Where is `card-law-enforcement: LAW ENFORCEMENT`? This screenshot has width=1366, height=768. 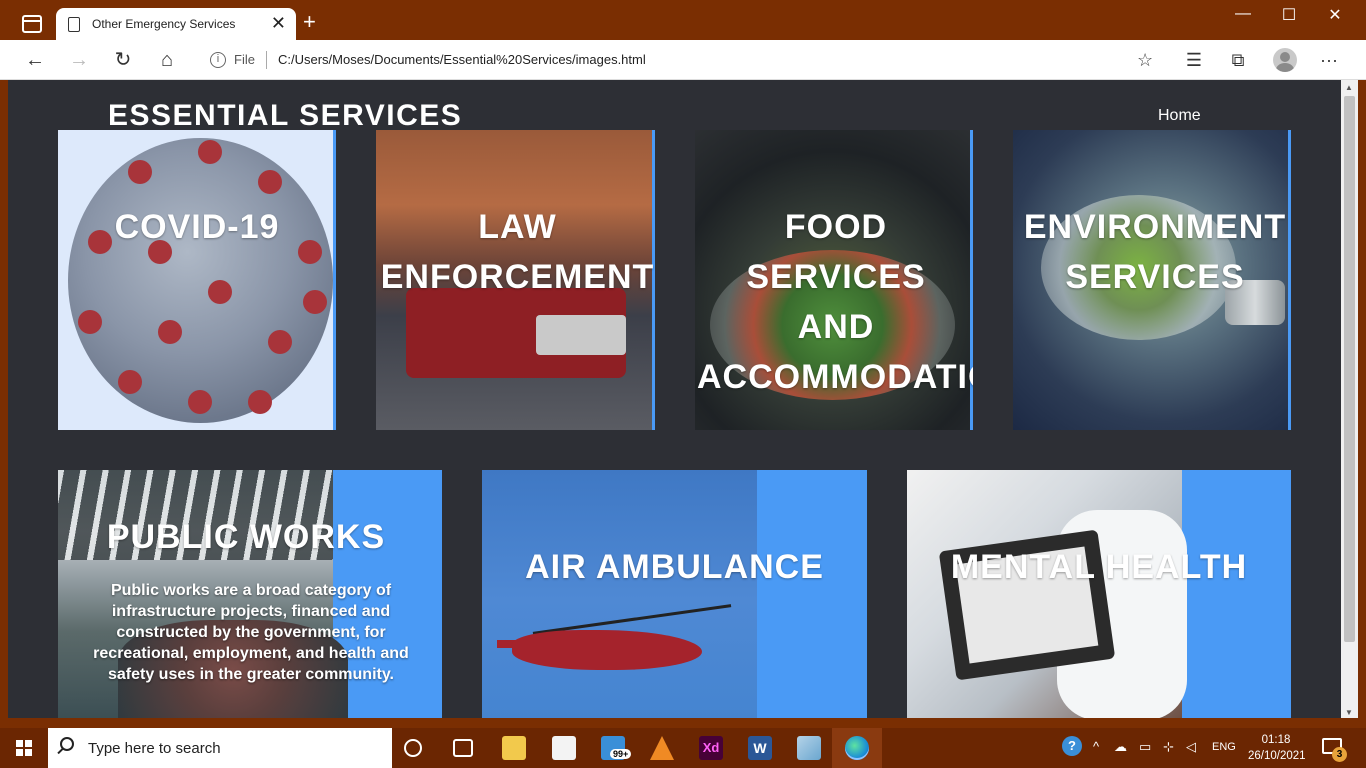 card-law-enforcement: LAW ENFORCEMENT is located at coordinates (515, 280).